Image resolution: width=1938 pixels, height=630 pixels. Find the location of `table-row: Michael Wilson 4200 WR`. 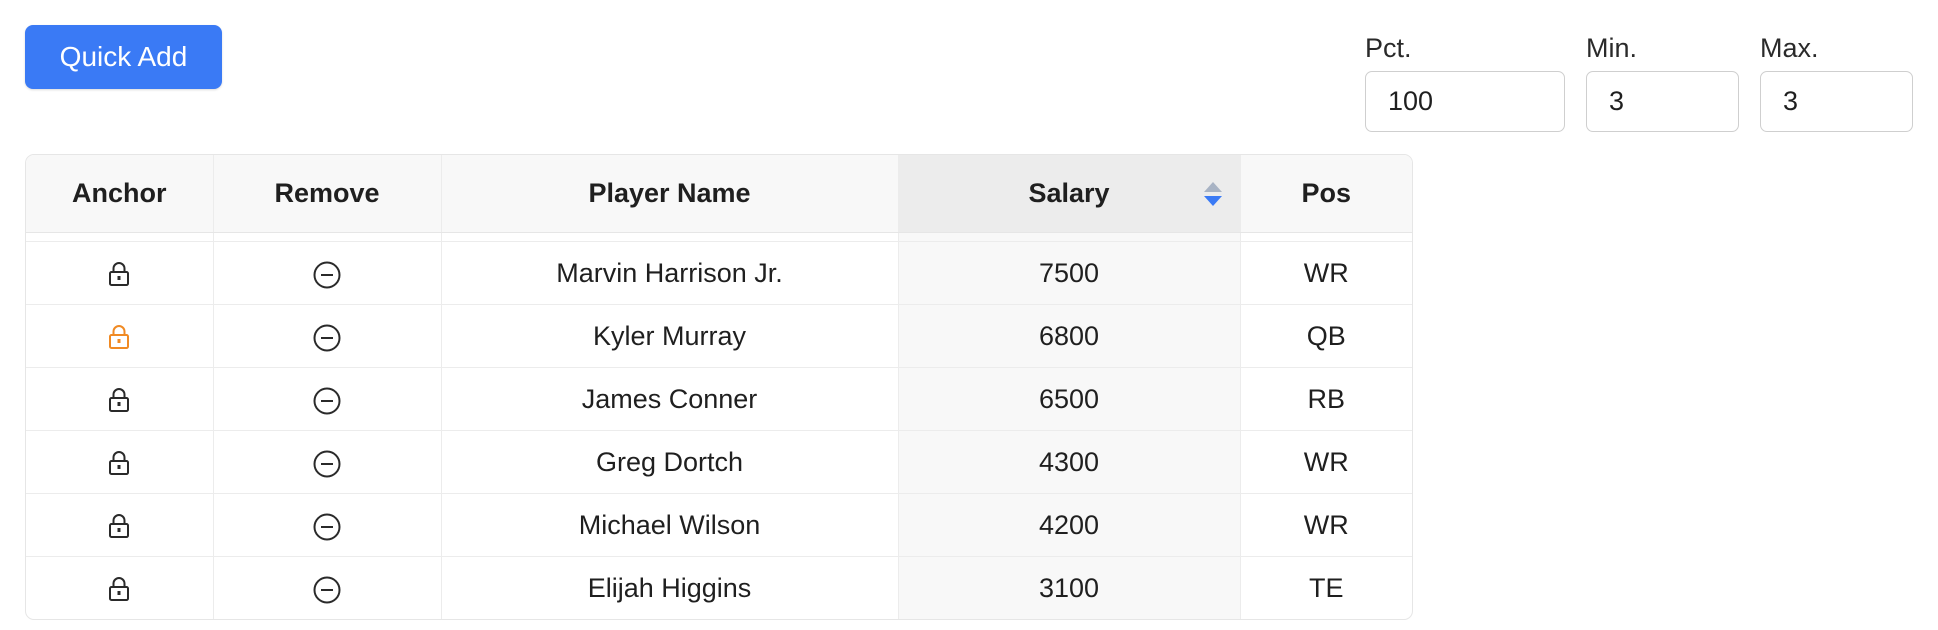

table-row: Michael Wilson 4200 WR is located at coordinates (719, 525).